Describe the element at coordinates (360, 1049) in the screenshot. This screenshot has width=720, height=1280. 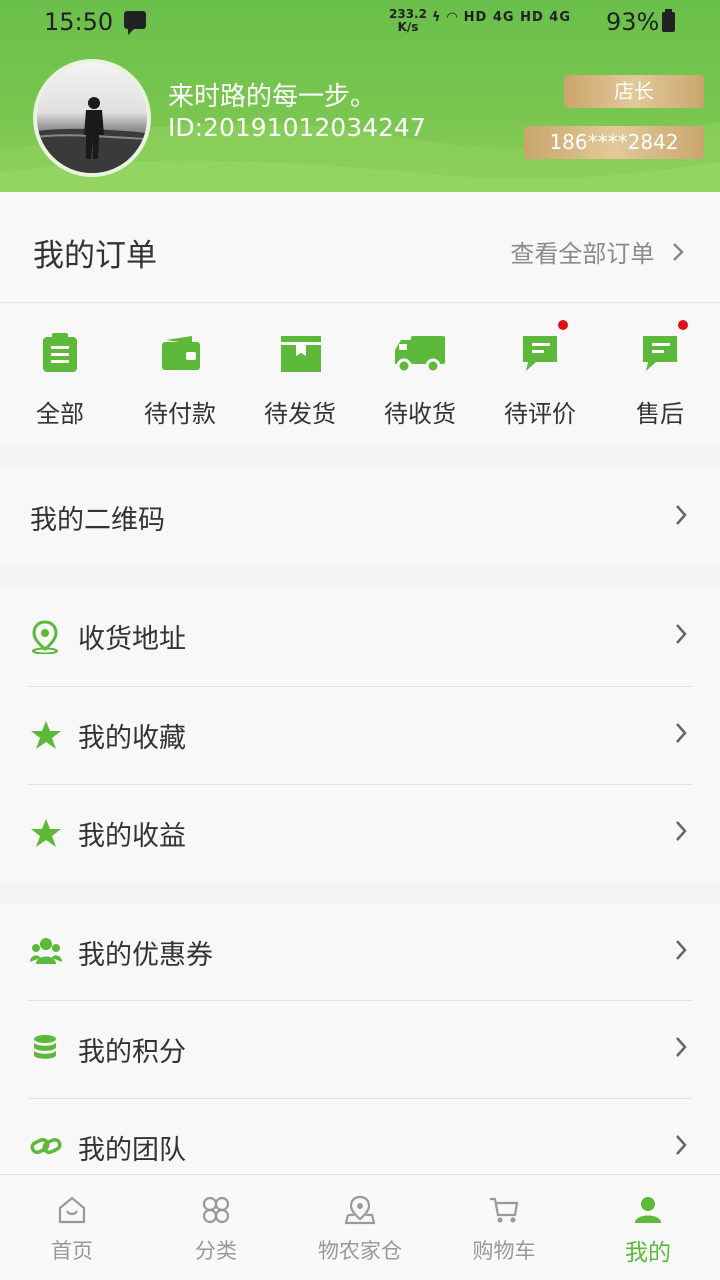
I see `menu-item-points: 我的积分` at that location.